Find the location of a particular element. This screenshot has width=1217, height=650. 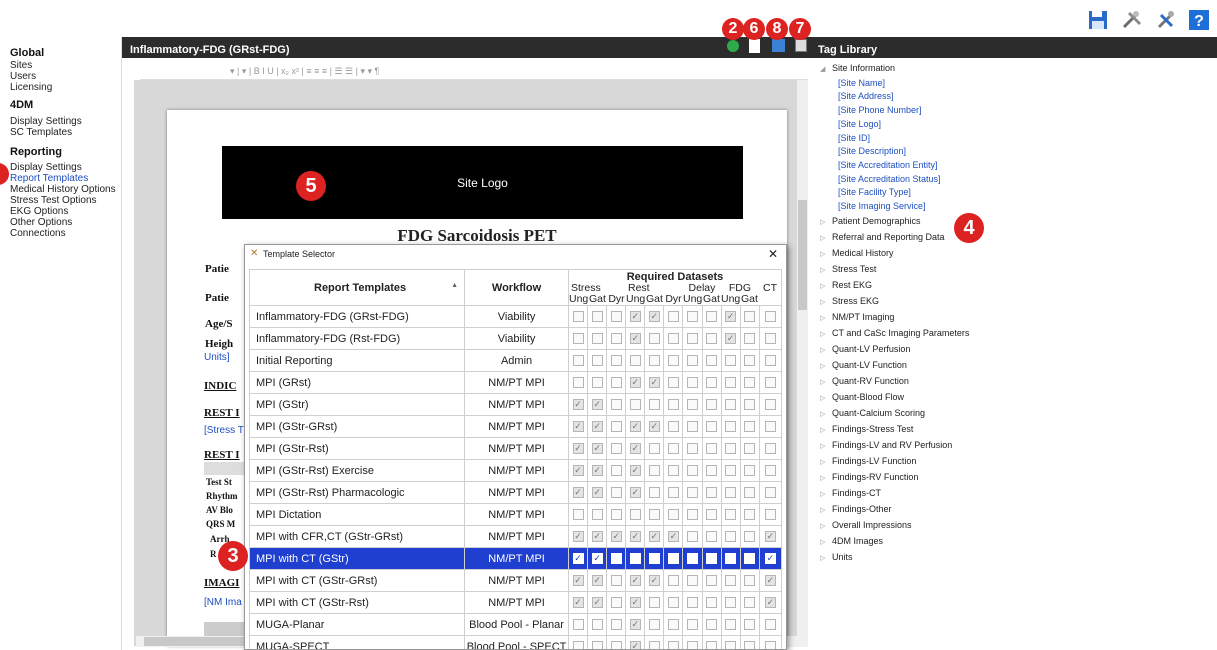

tag-category-item: ▷ Quant-RV Function is located at coordinates (1018, 382).